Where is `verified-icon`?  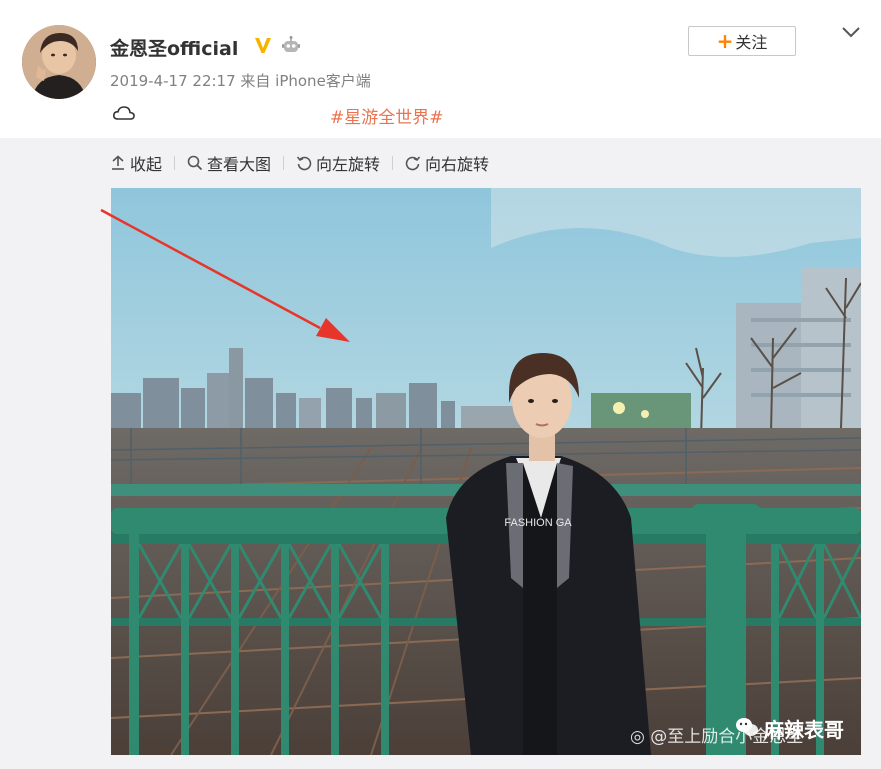
verified-icon is located at coordinates (263, 45).